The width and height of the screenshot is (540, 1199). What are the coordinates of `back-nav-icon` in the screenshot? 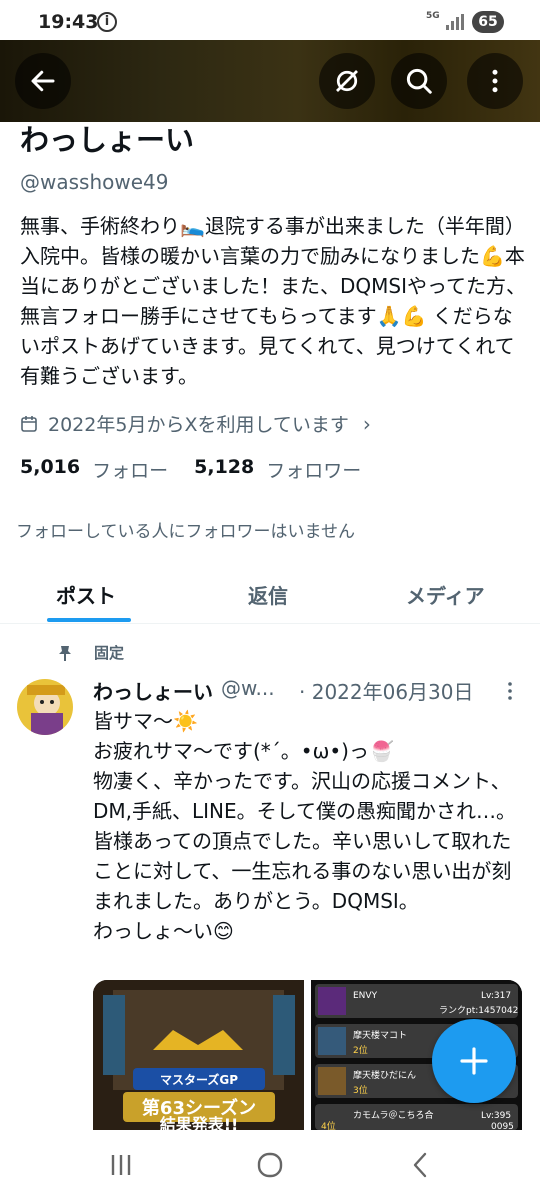 It's located at (421, 1165).